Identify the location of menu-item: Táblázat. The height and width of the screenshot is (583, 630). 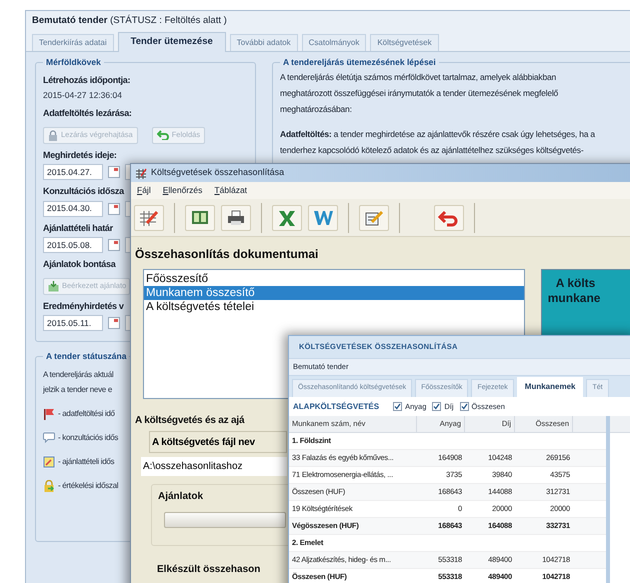
(231, 190).